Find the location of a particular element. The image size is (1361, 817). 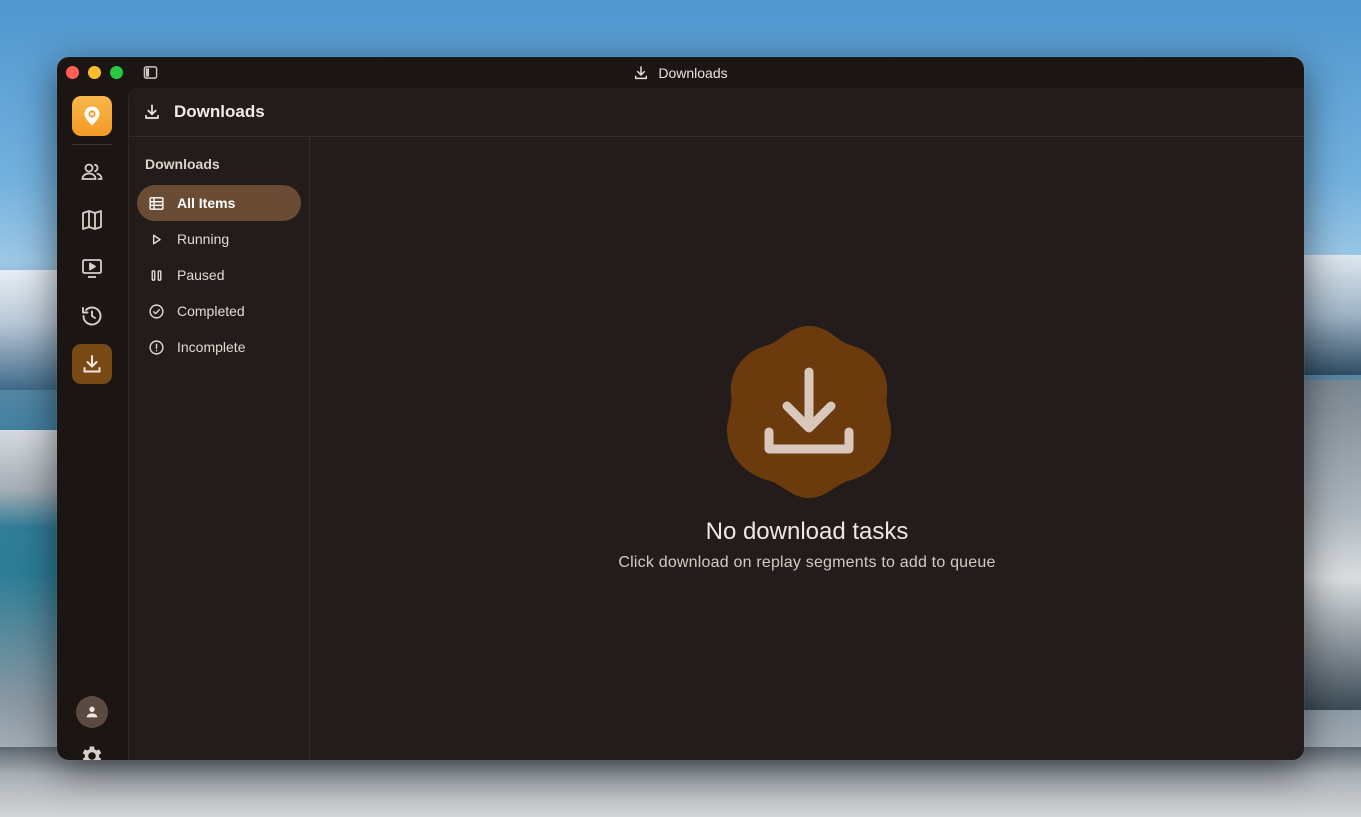

title-bar: Downloads is located at coordinates (680, 72).